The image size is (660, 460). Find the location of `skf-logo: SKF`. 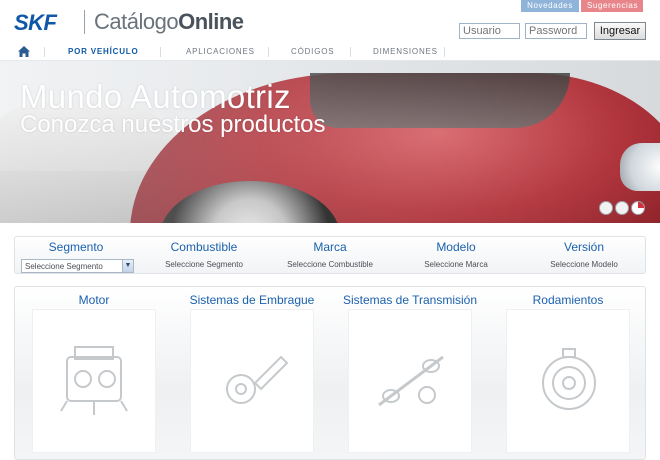

skf-logo: SKF is located at coordinates (35, 23).